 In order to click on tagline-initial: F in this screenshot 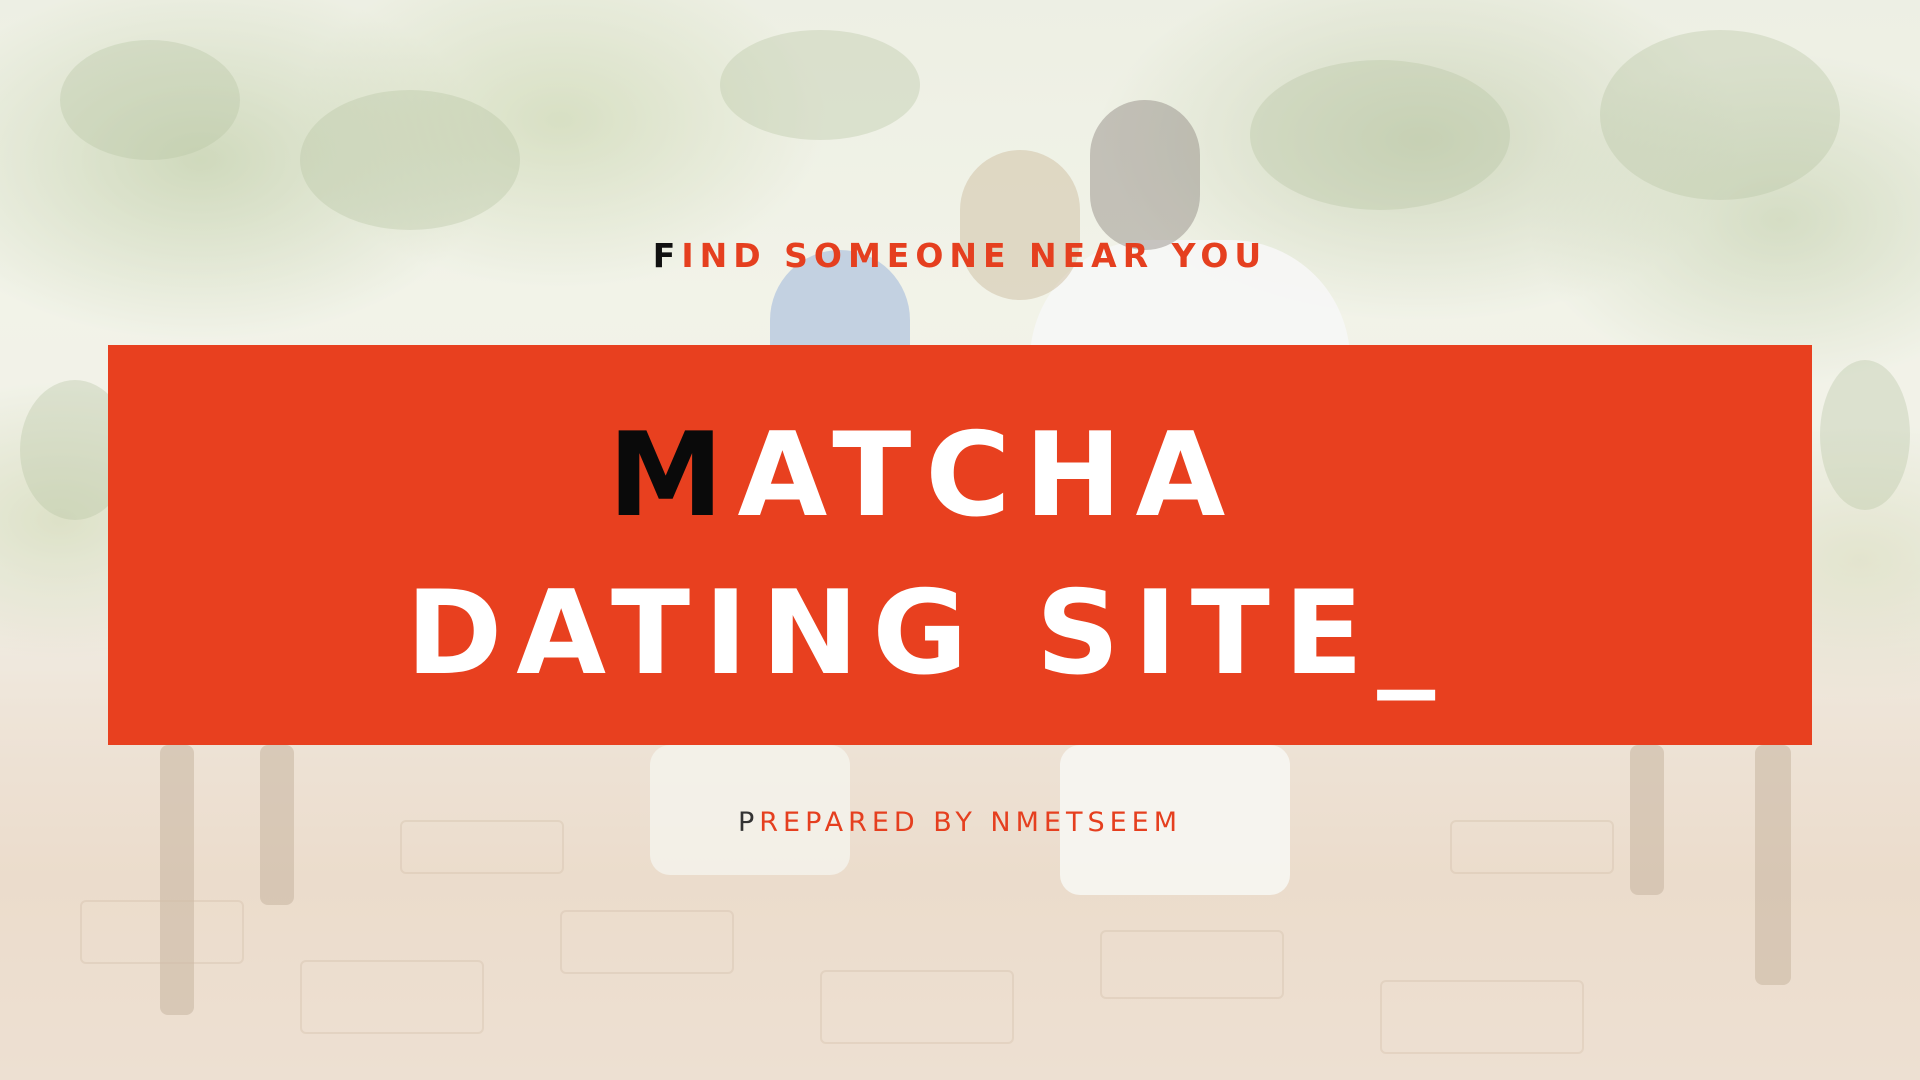, I will do `click(667, 255)`.